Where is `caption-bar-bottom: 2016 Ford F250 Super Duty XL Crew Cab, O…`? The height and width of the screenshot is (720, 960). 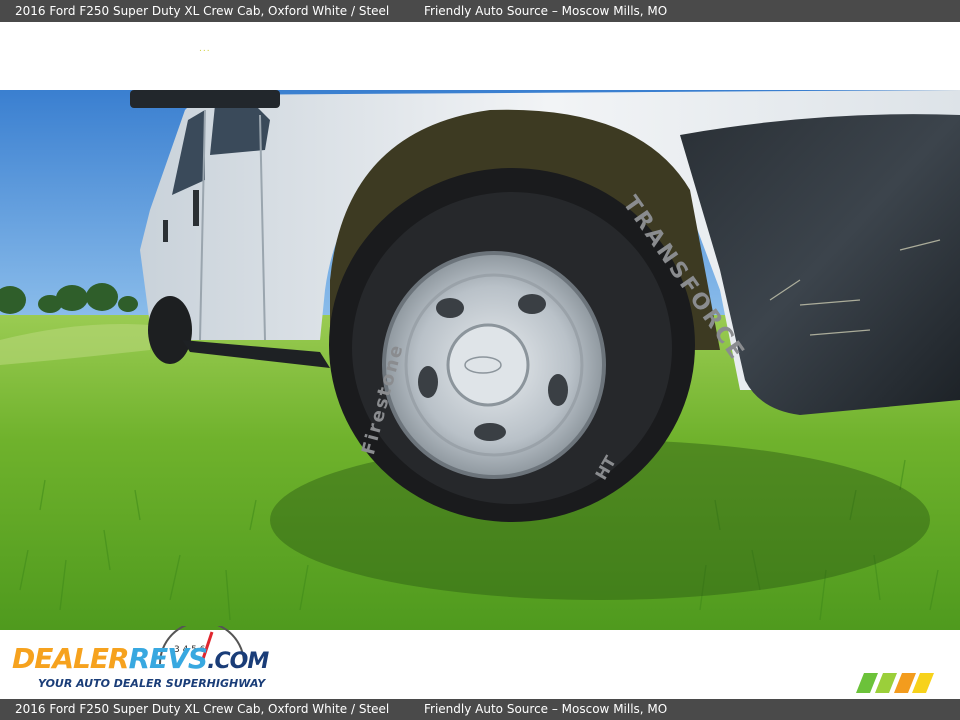 caption-bar-bottom: 2016 Ford F250 Super Duty XL Crew Cab, O… is located at coordinates (480, 709).